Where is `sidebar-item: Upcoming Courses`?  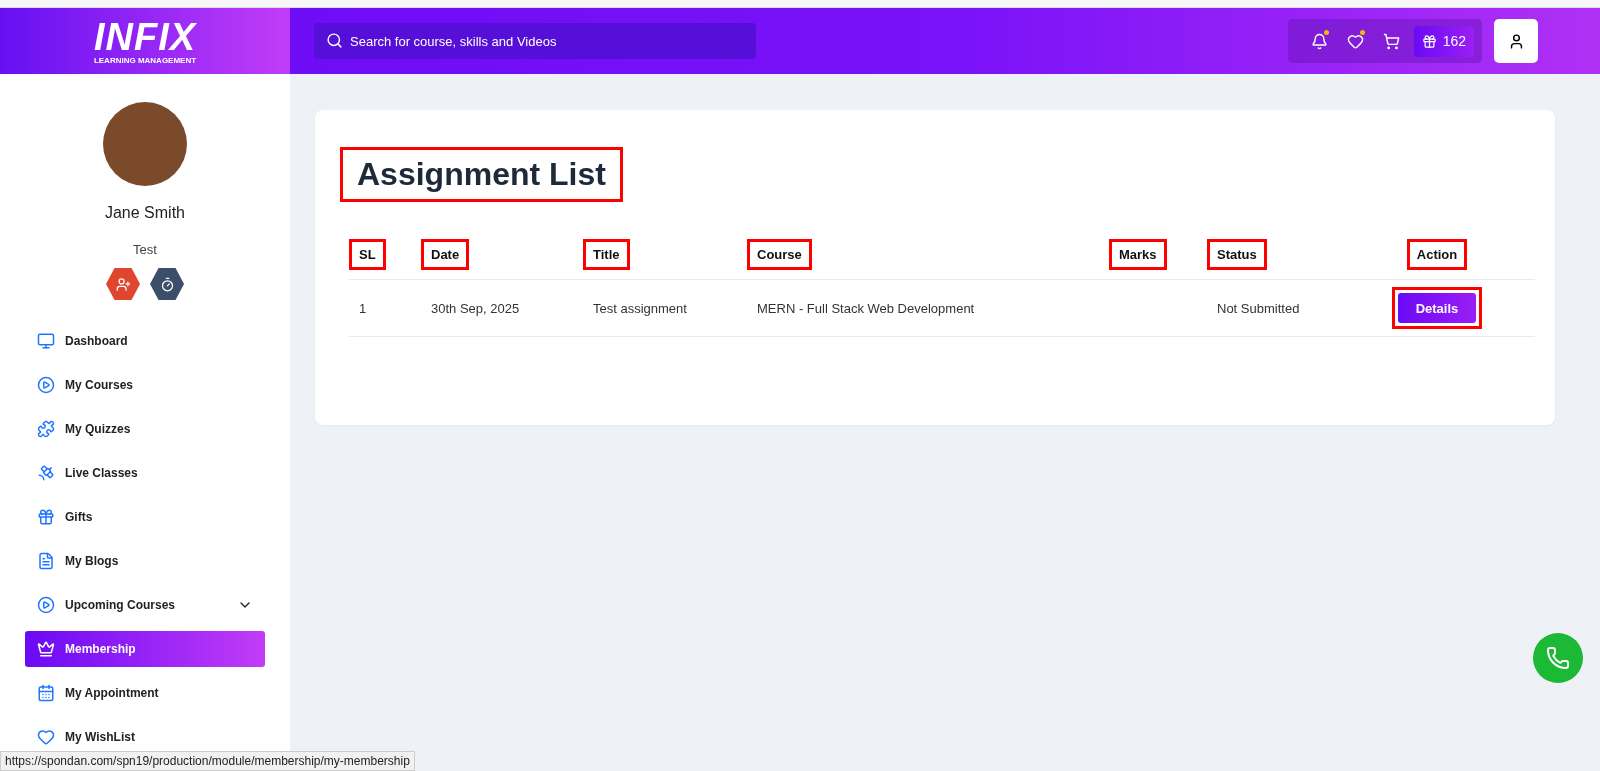
sidebar-item: Upcoming Courses is located at coordinates (145, 605).